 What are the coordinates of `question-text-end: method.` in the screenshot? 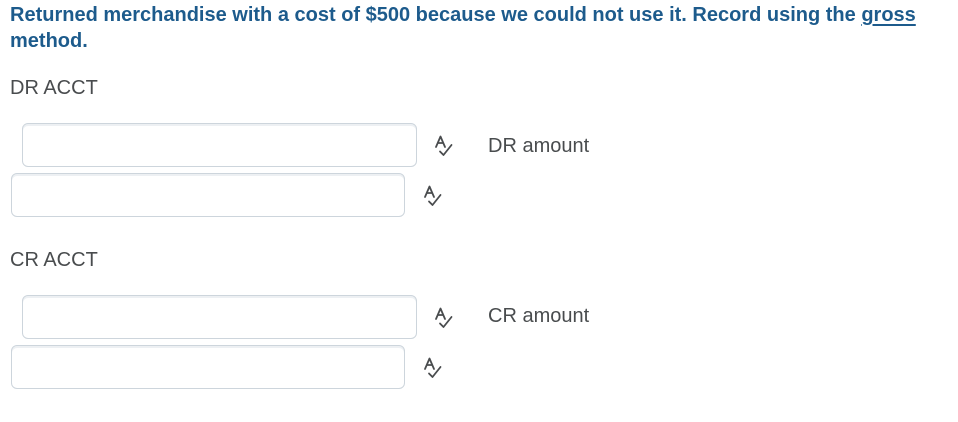 It's located at (49, 41).